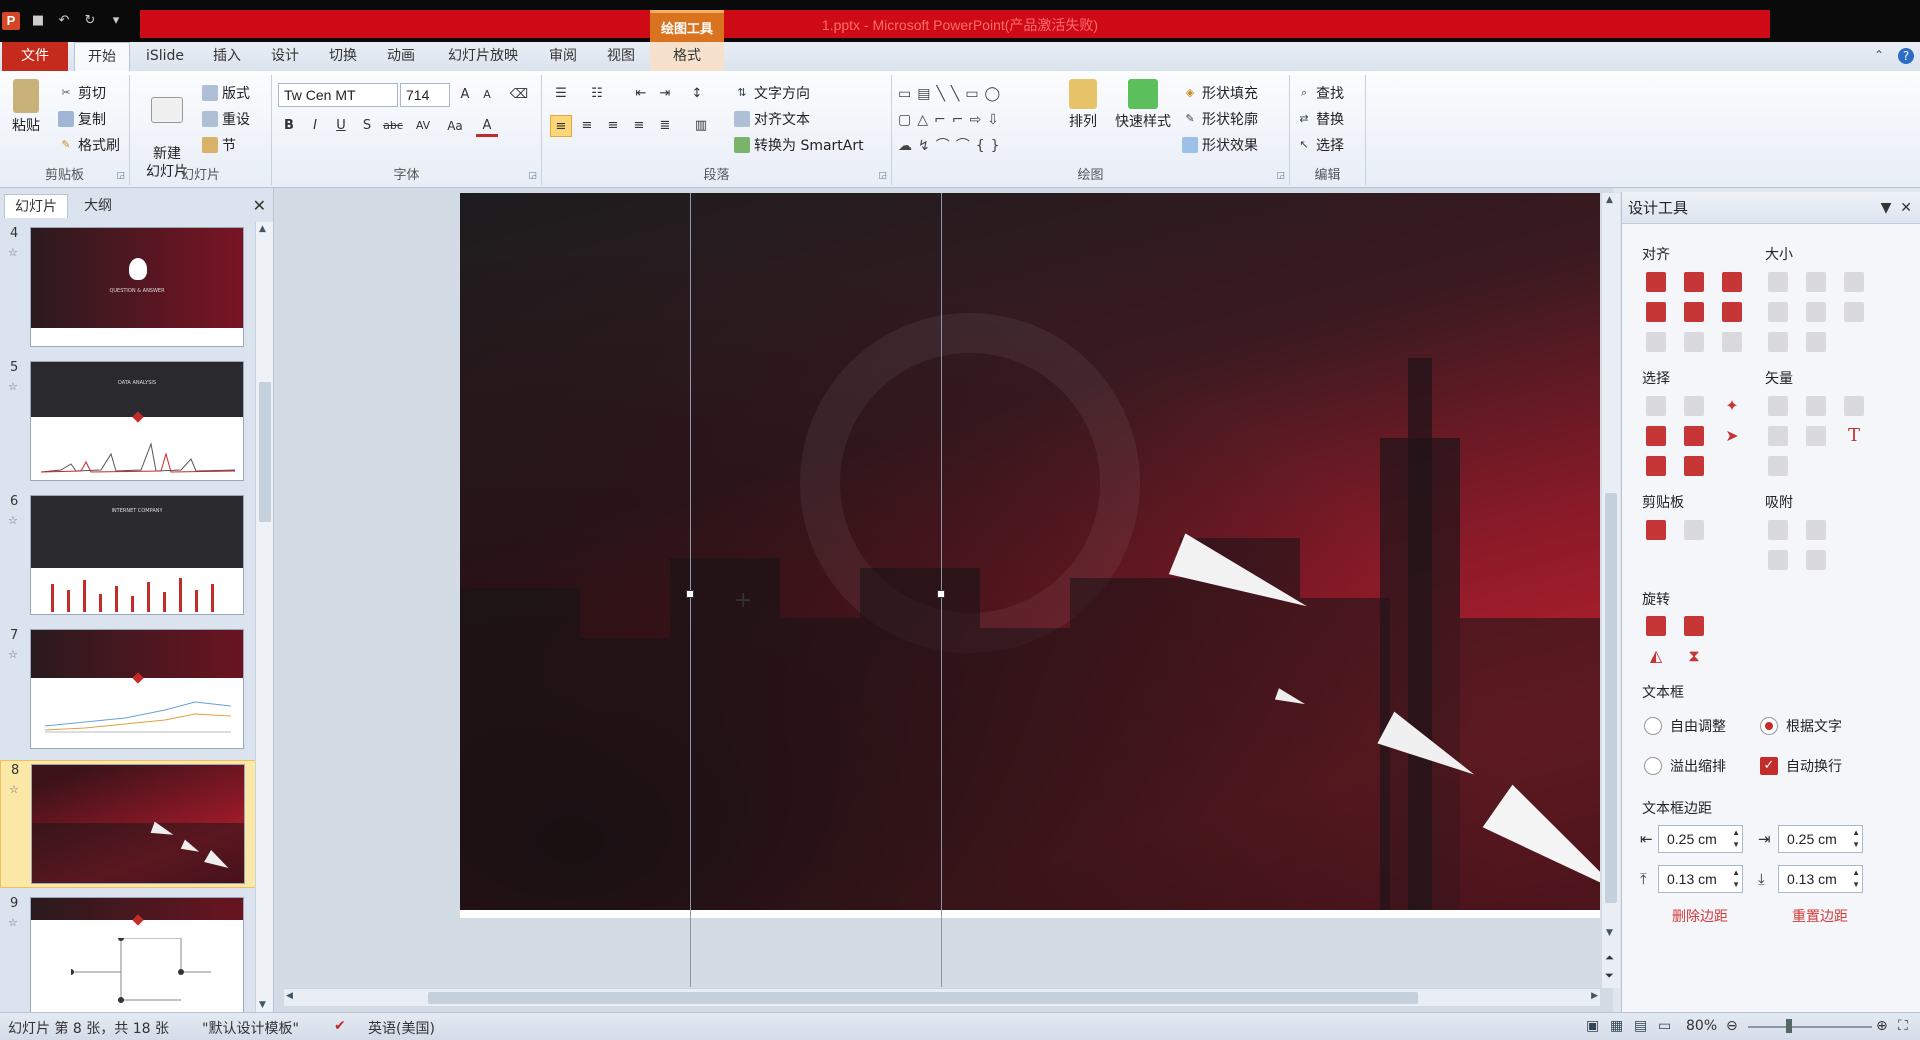 This screenshot has width=1920, height=1040. I want to click on copy-format-icon, so click(1656, 530).